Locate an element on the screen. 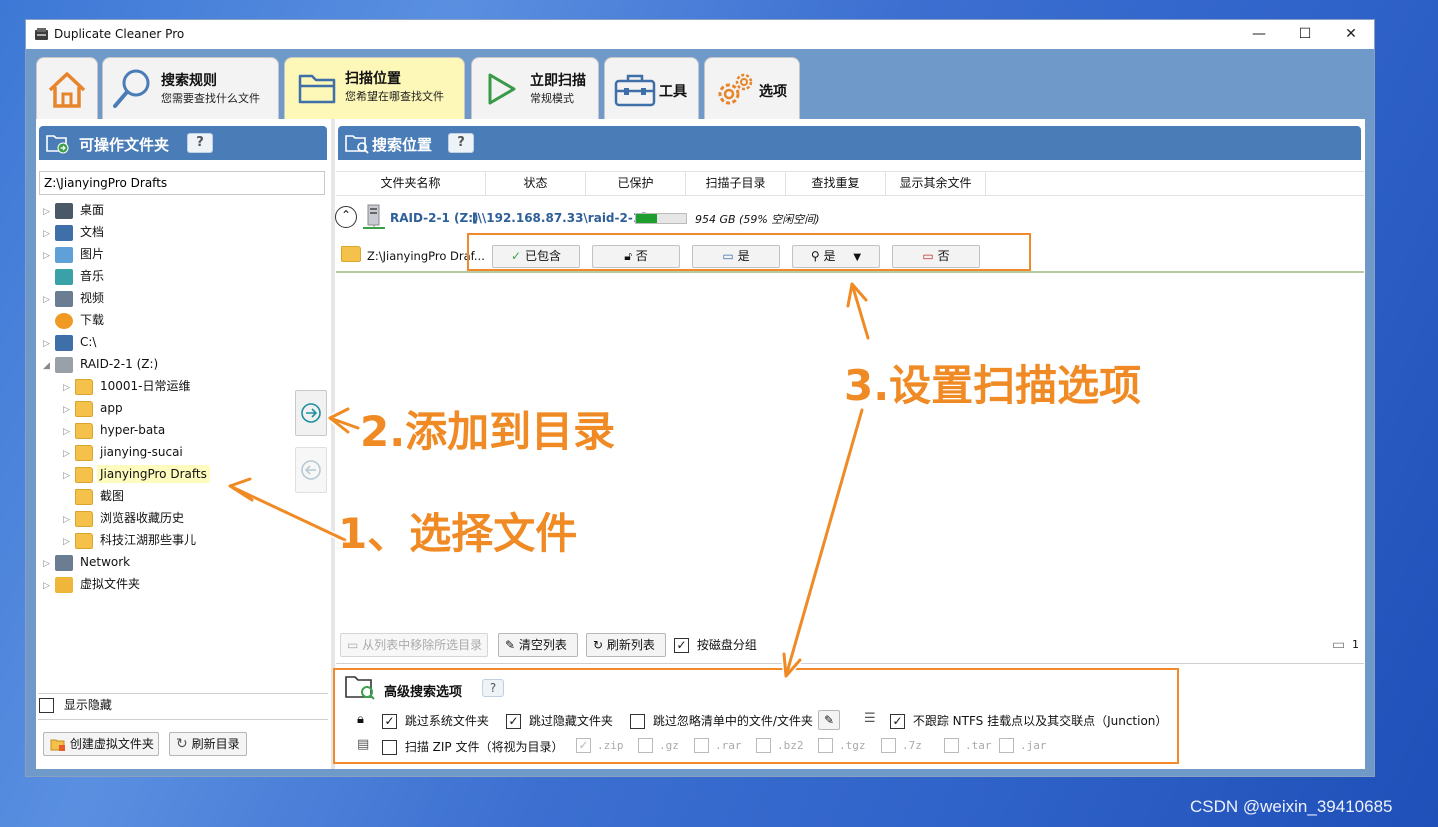 The image size is (1438, 827). tree-item: ▷ 10001-日常运维 is located at coordinates (128, 386).